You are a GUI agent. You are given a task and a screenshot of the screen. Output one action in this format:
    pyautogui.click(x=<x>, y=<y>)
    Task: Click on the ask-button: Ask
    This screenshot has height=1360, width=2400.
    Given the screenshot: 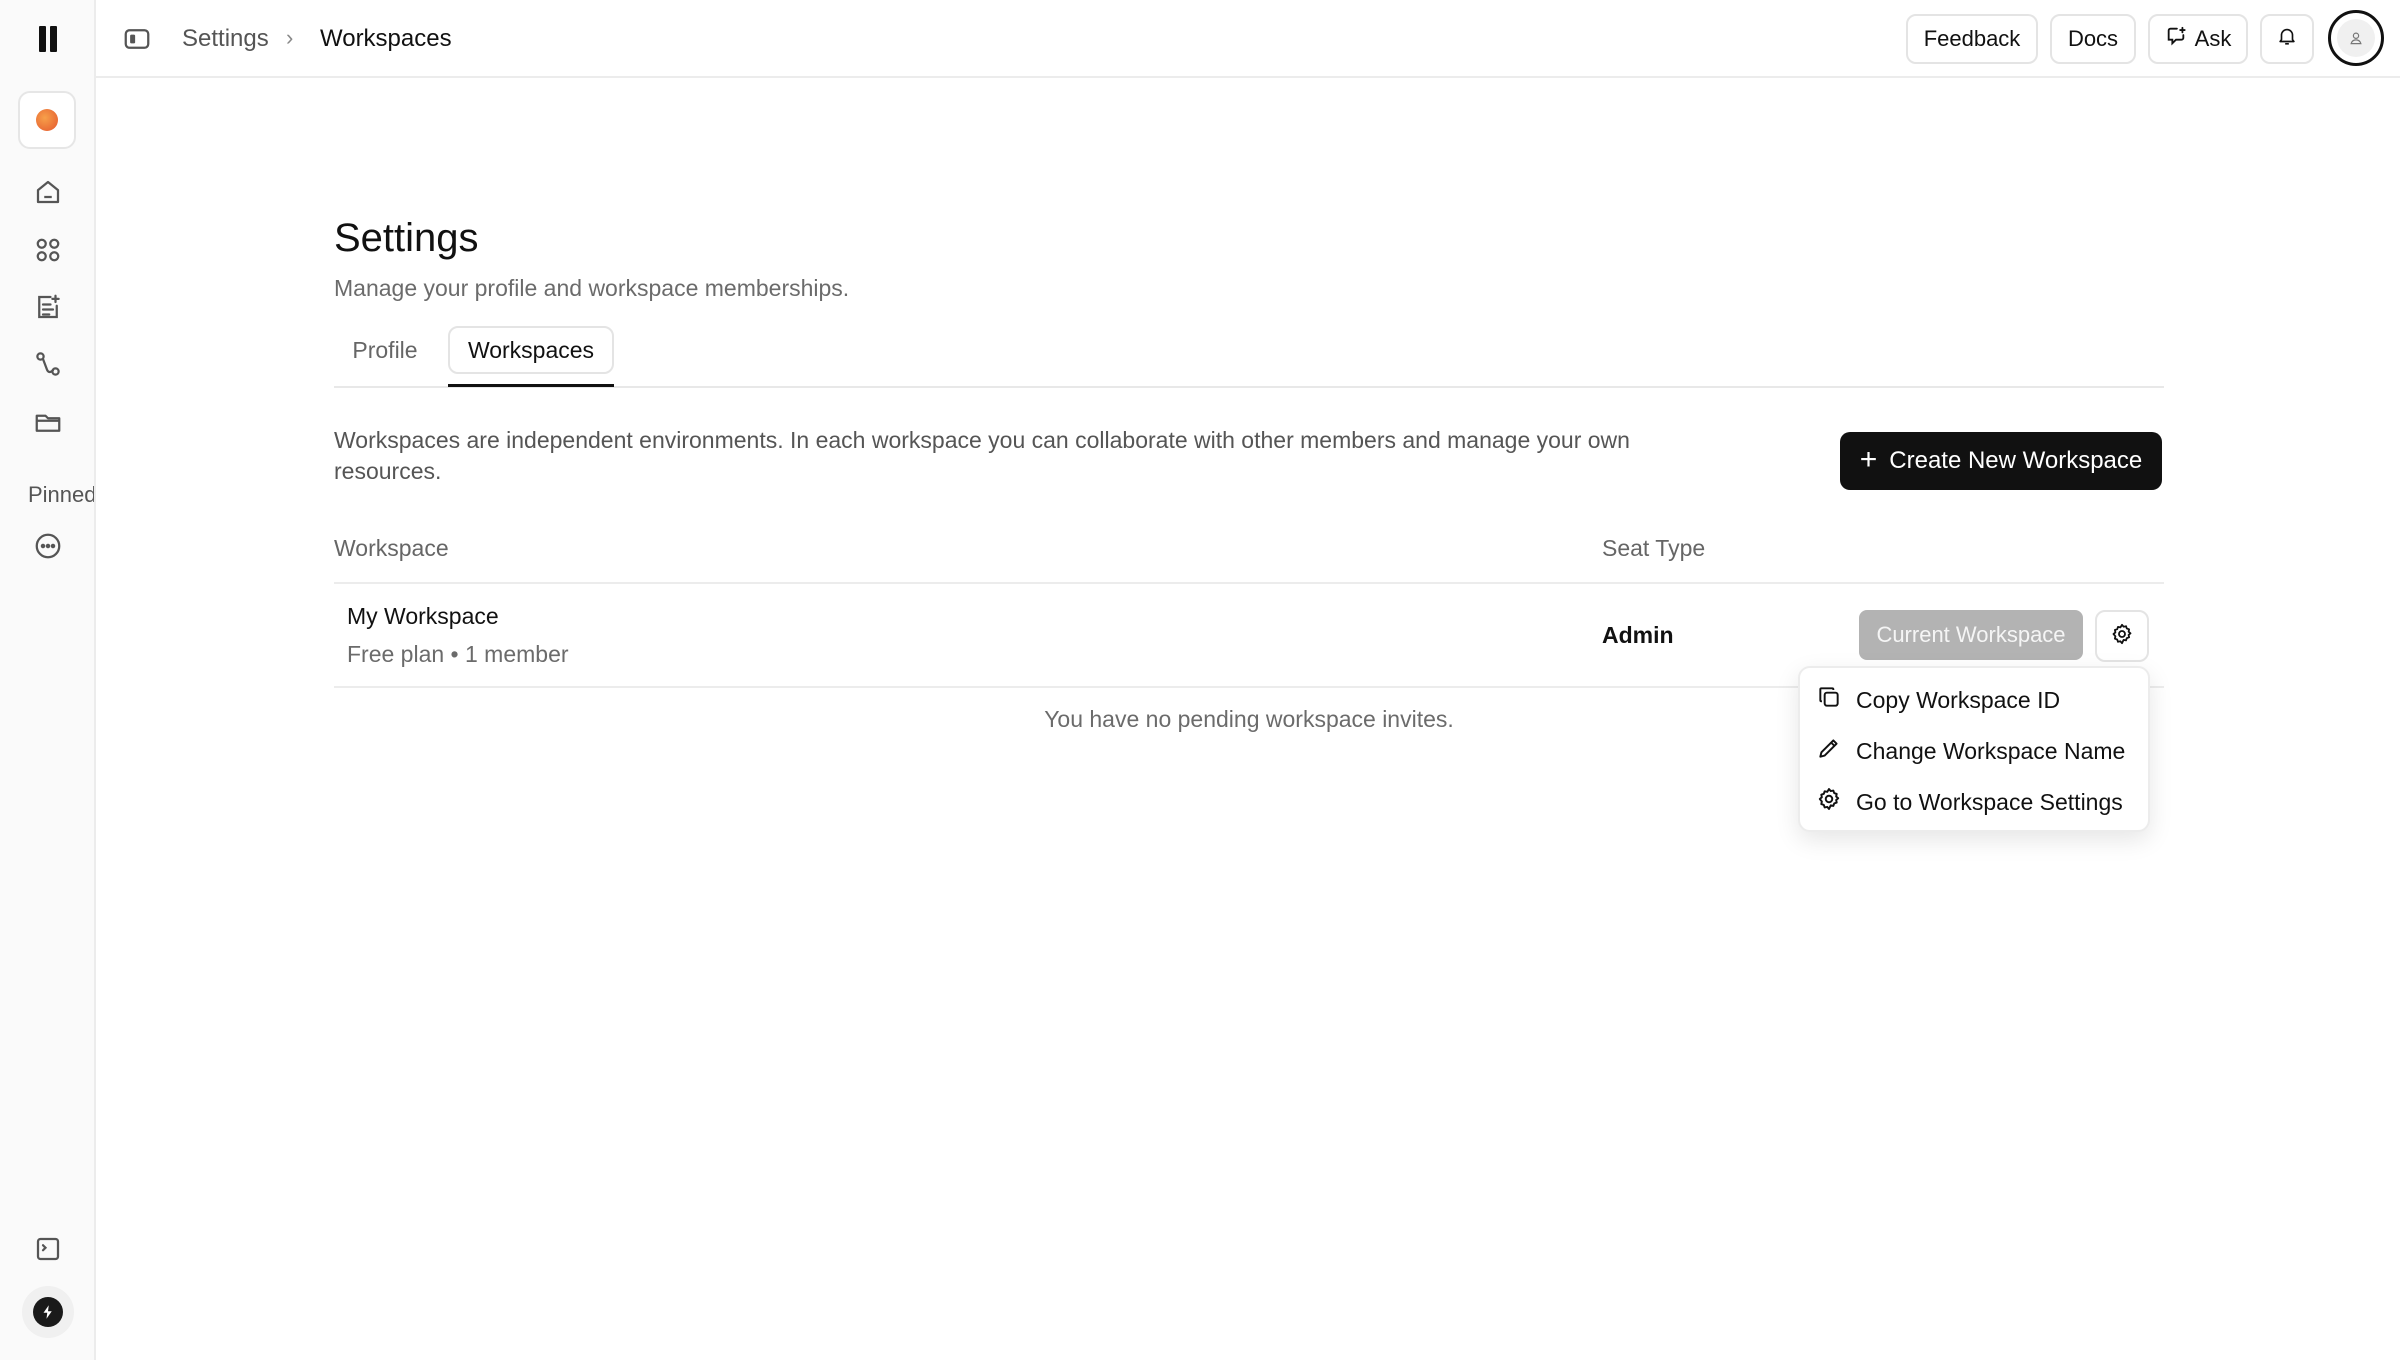 What is the action you would take?
    pyautogui.click(x=2198, y=39)
    